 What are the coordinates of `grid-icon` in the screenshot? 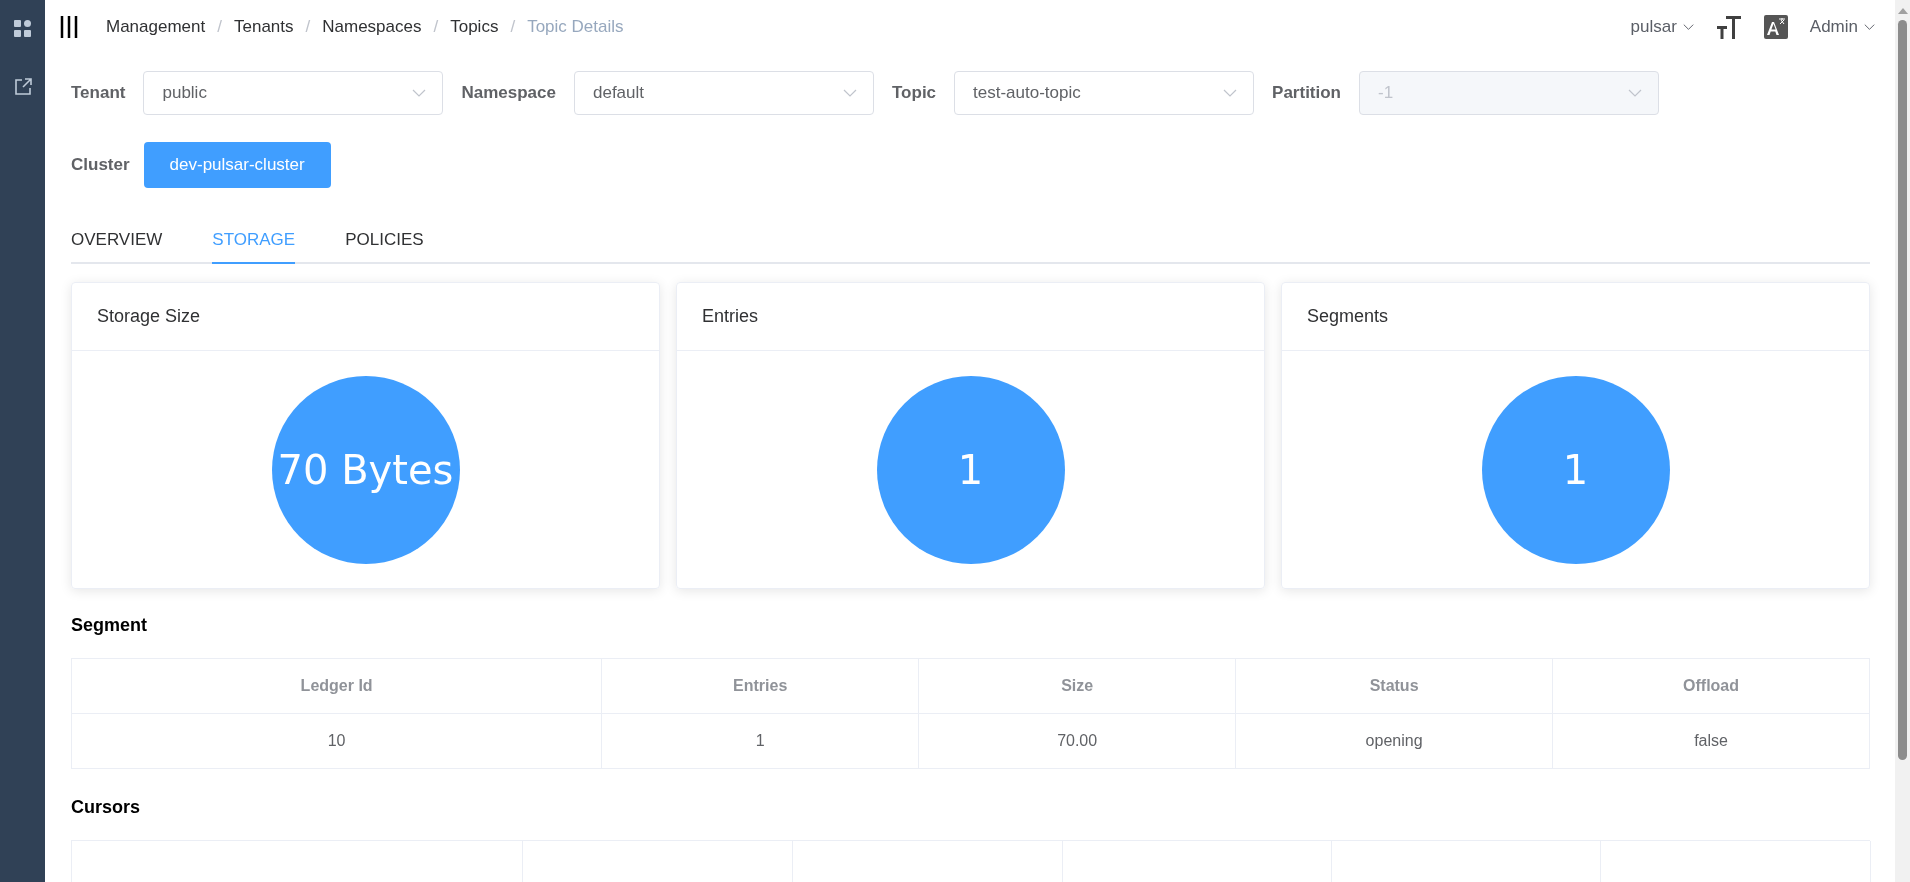 It's located at (22, 29).